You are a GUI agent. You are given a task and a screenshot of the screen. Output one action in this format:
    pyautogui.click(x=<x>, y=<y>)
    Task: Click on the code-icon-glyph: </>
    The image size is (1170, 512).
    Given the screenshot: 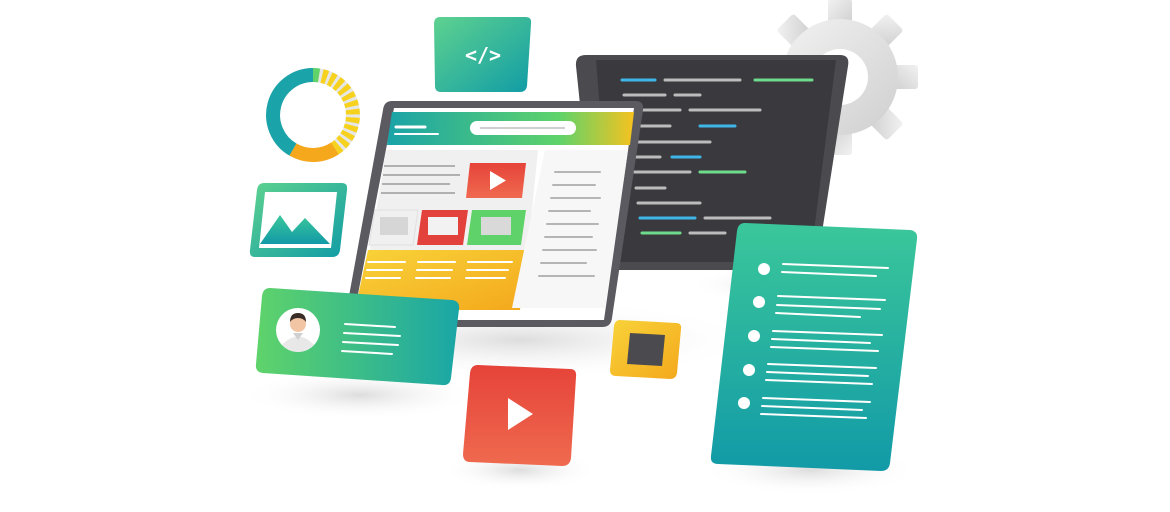 What is the action you would take?
    pyautogui.click(x=483, y=55)
    